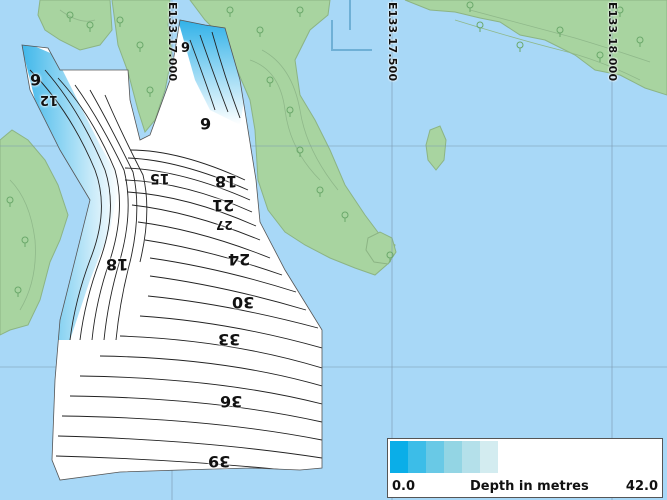  What do you see at coordinates (641, 486) in the screenshot?
I see `legend-max-label: 42.0` at bounding box center [641, 486].